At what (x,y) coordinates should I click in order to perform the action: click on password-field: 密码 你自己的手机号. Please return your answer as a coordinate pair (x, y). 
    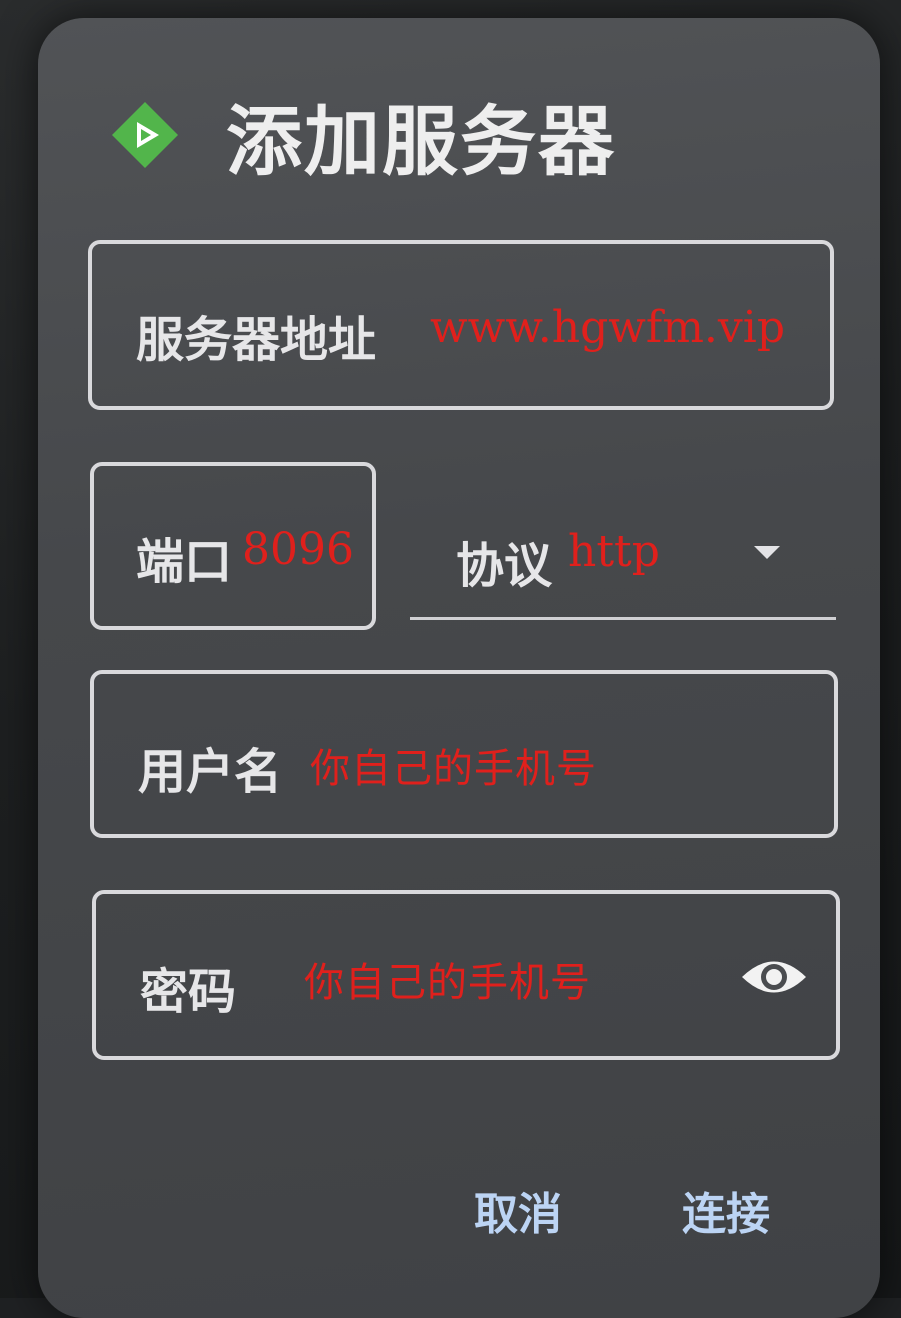
    Looking at the image, I should click on (466, 975).